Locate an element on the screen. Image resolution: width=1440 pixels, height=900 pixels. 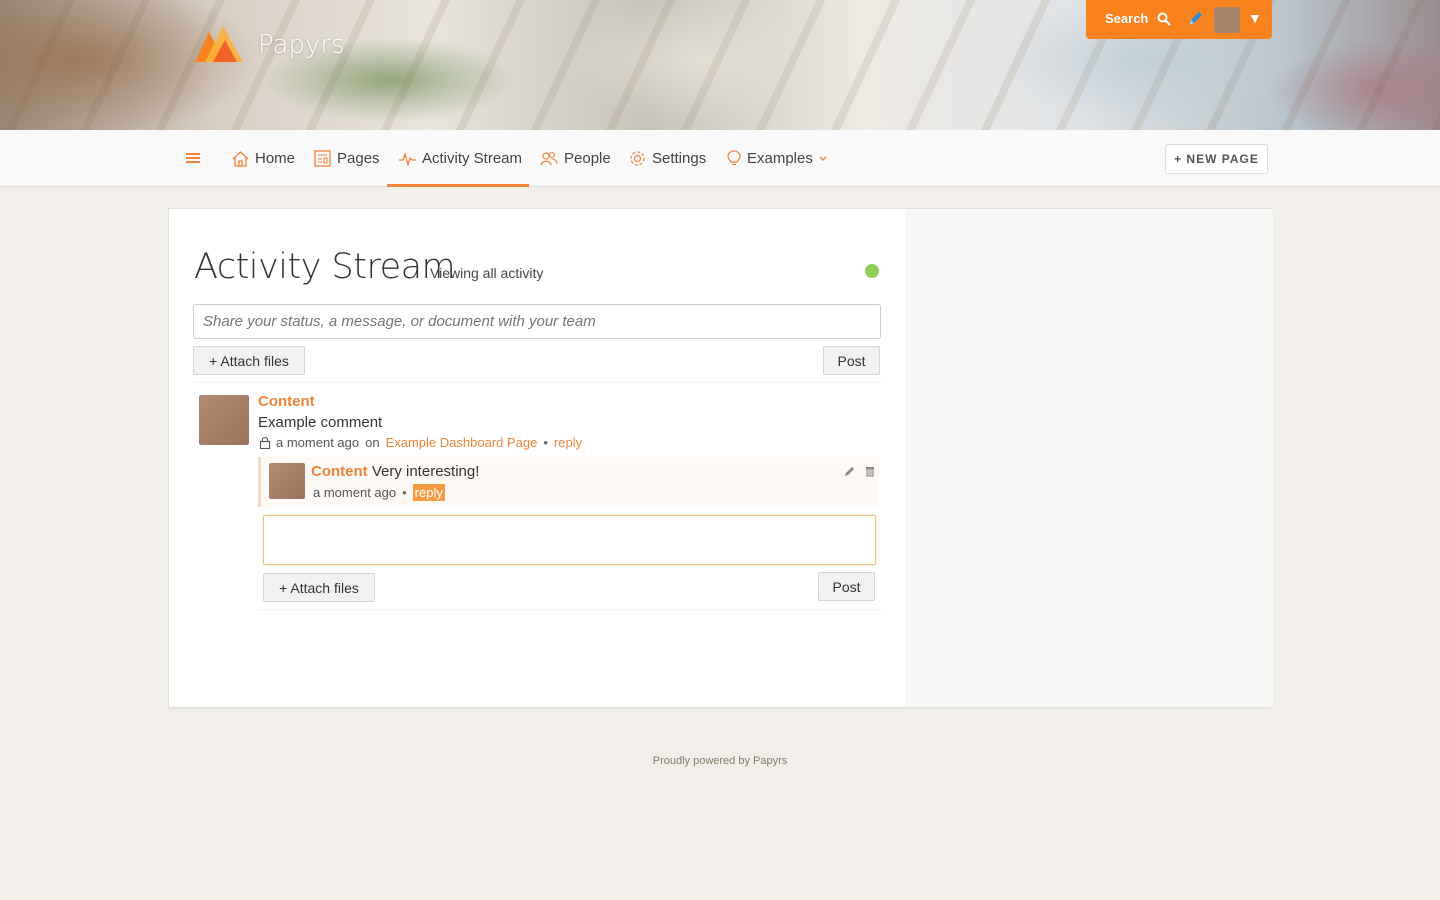
reply-meta: a moment ago • reply is located at coordinates (379, 492).